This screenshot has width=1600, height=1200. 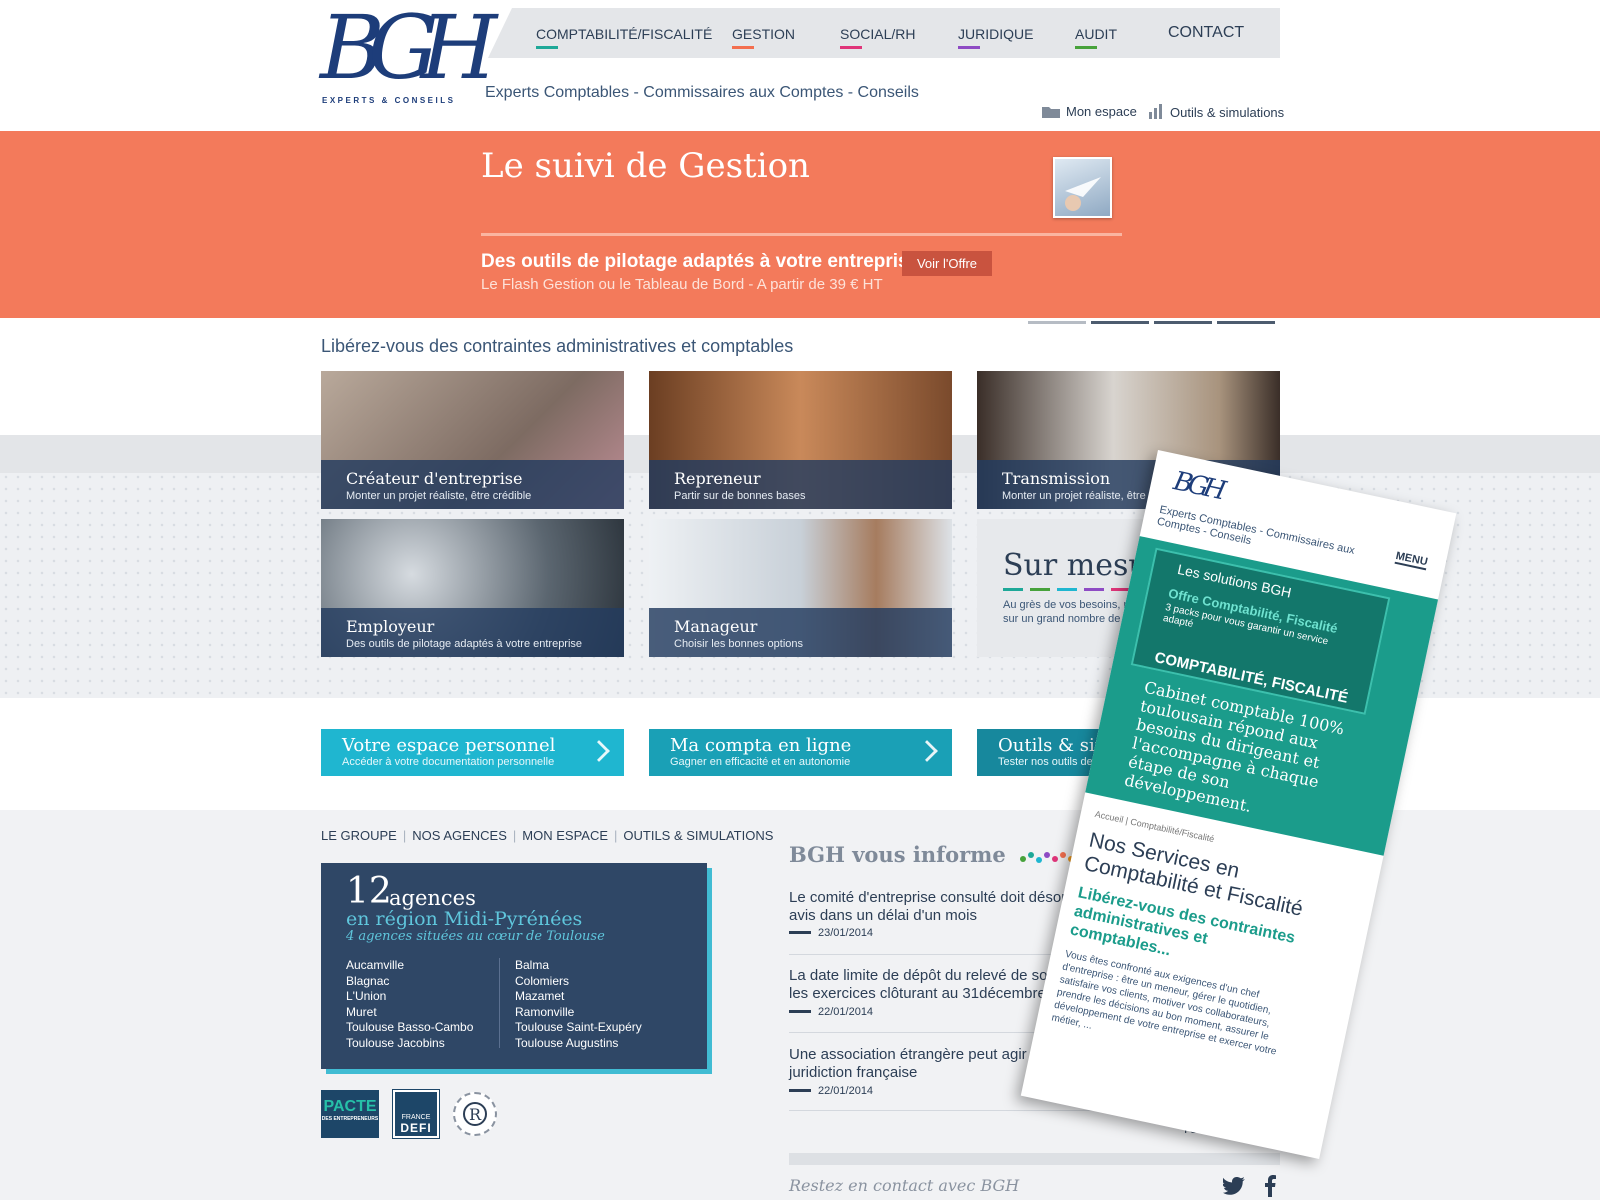 What do you see at coordinates (698, 835) in the screenshot?
I see `footer-link-outils: OUTILS & SIMULATIONS` at bounding box center [698, 835].